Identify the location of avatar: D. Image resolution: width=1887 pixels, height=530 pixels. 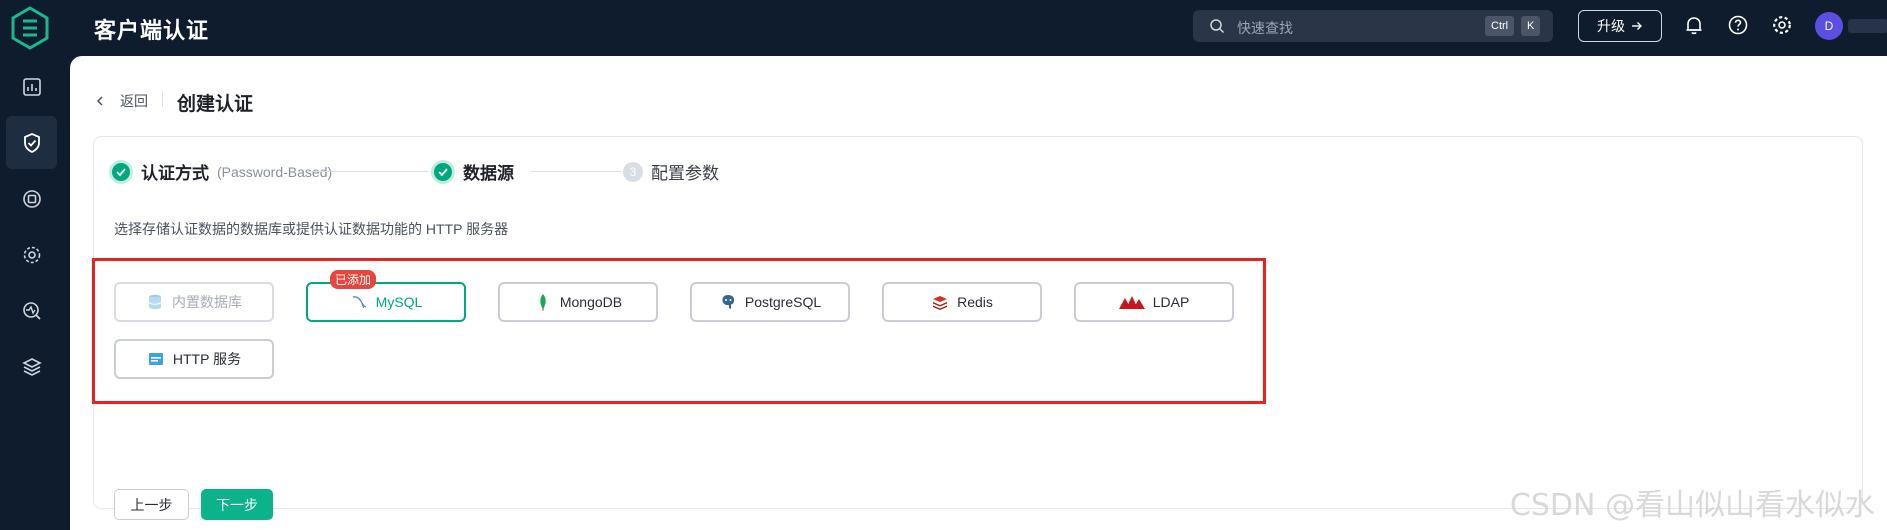
(1829, 26).